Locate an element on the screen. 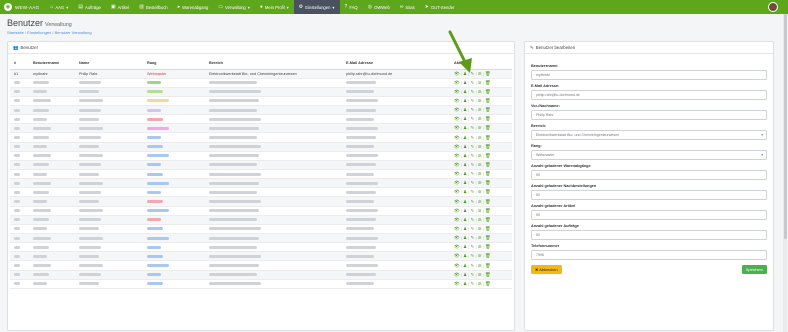 Image resolution: width=788 pixels, height=332 pixels. column-header-username: Benutzername is located at coordinates (52, 64).